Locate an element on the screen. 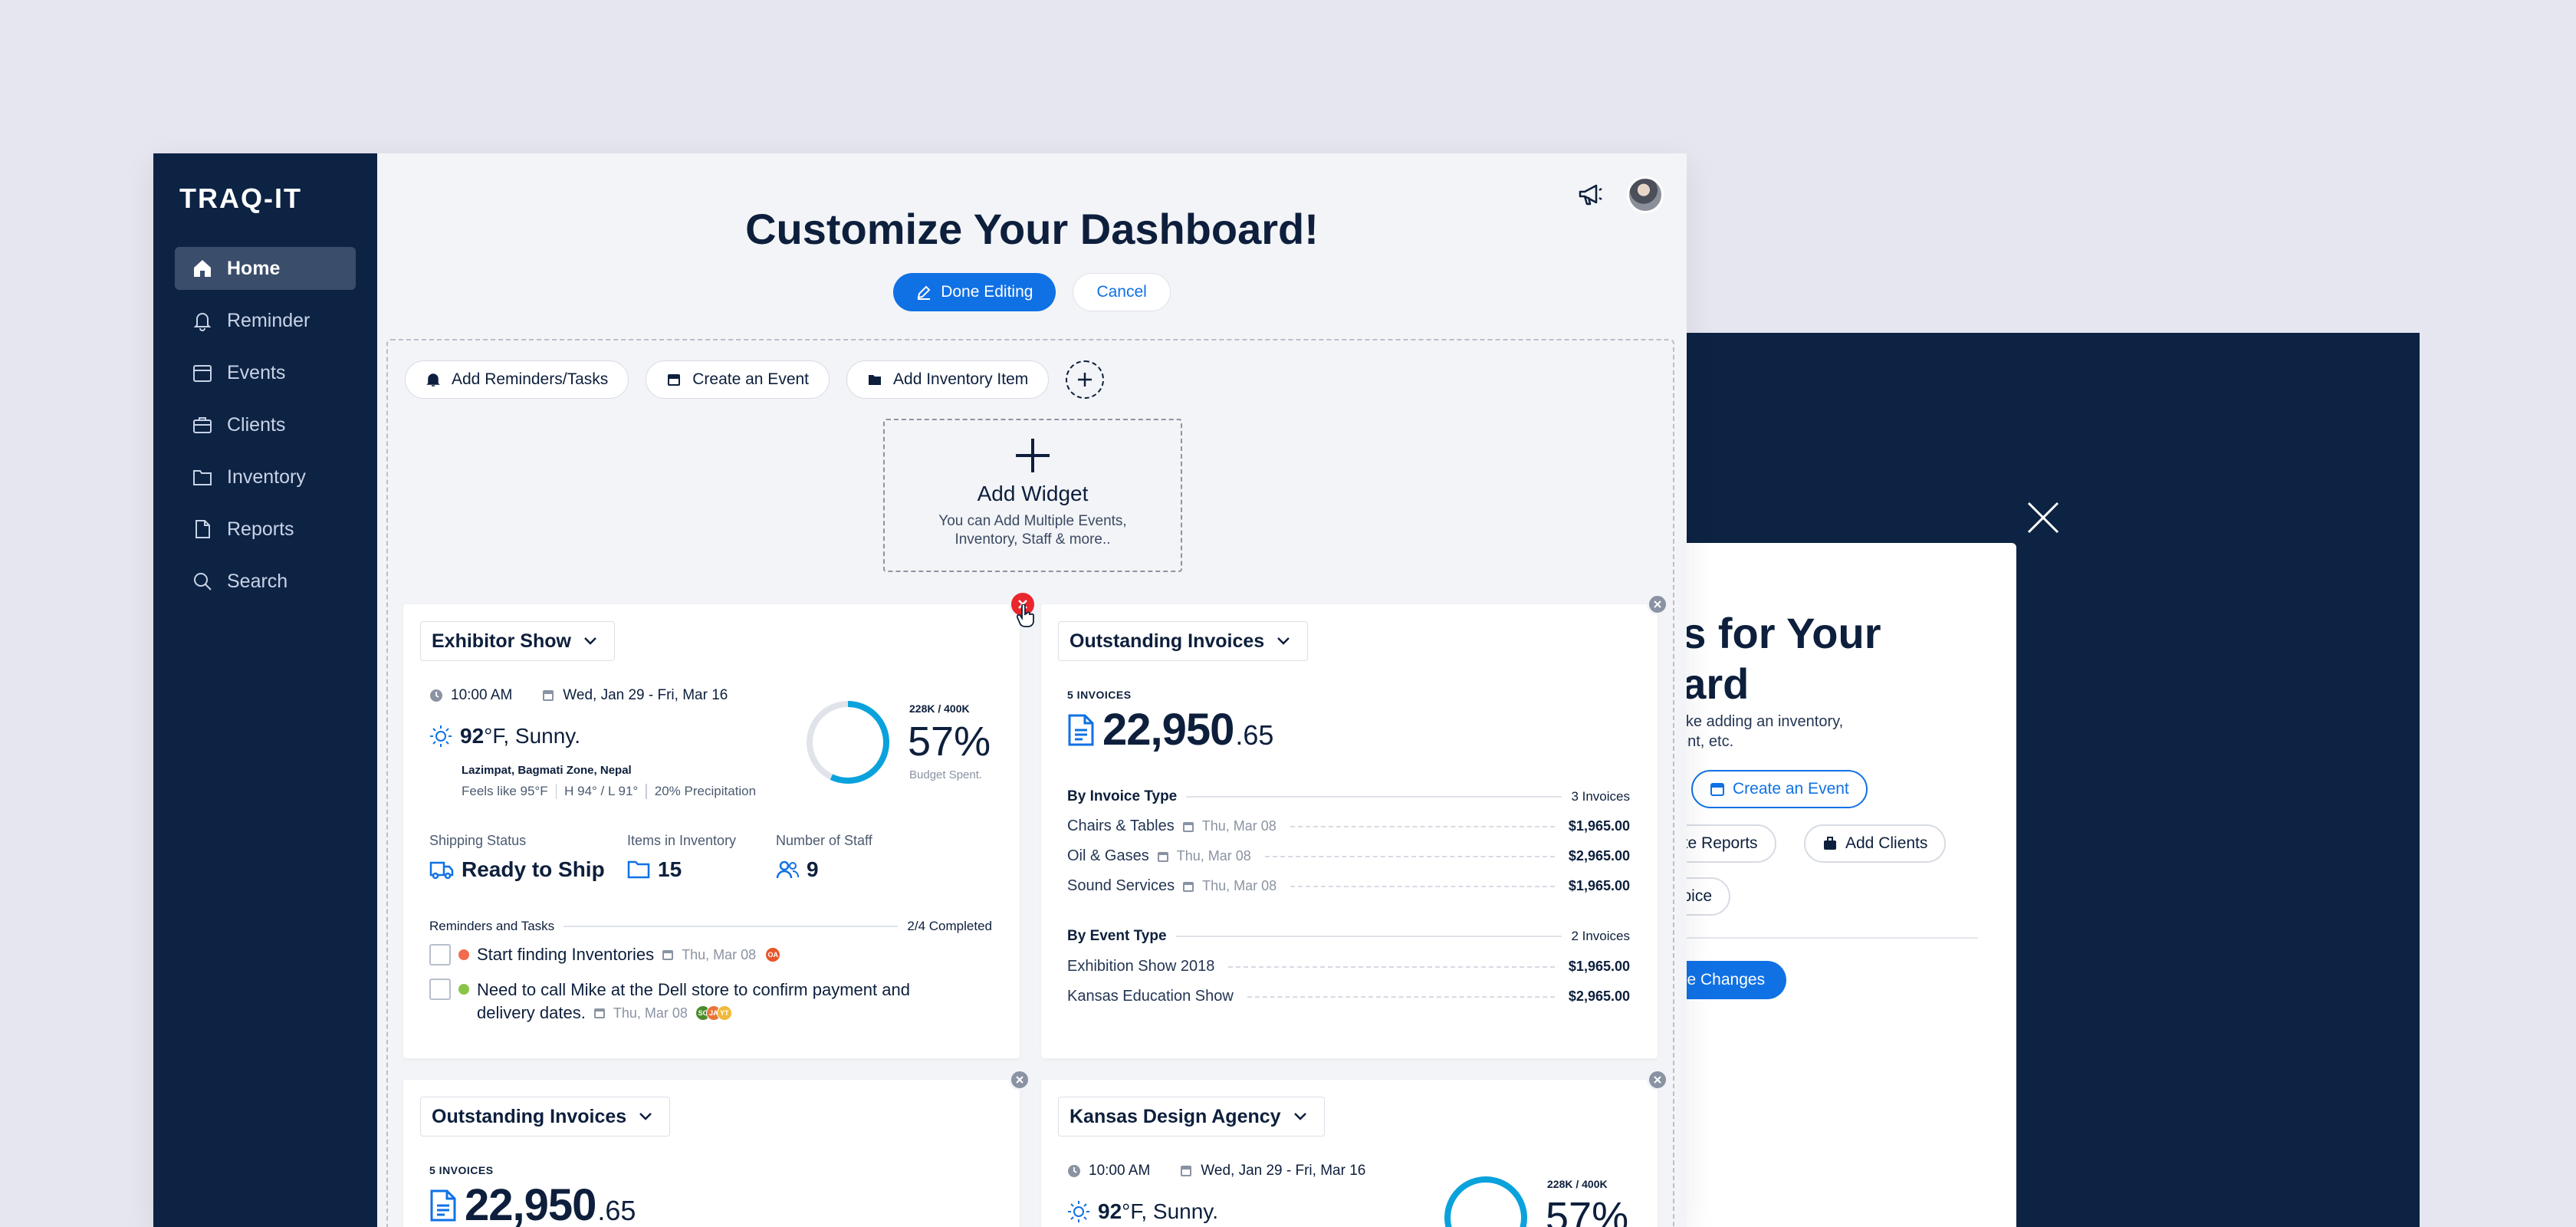 Image resolution: width=2576 pixels, height=1227 pixels. weather-row: 92°F, Sunny. is located at coordinates (505, 736).